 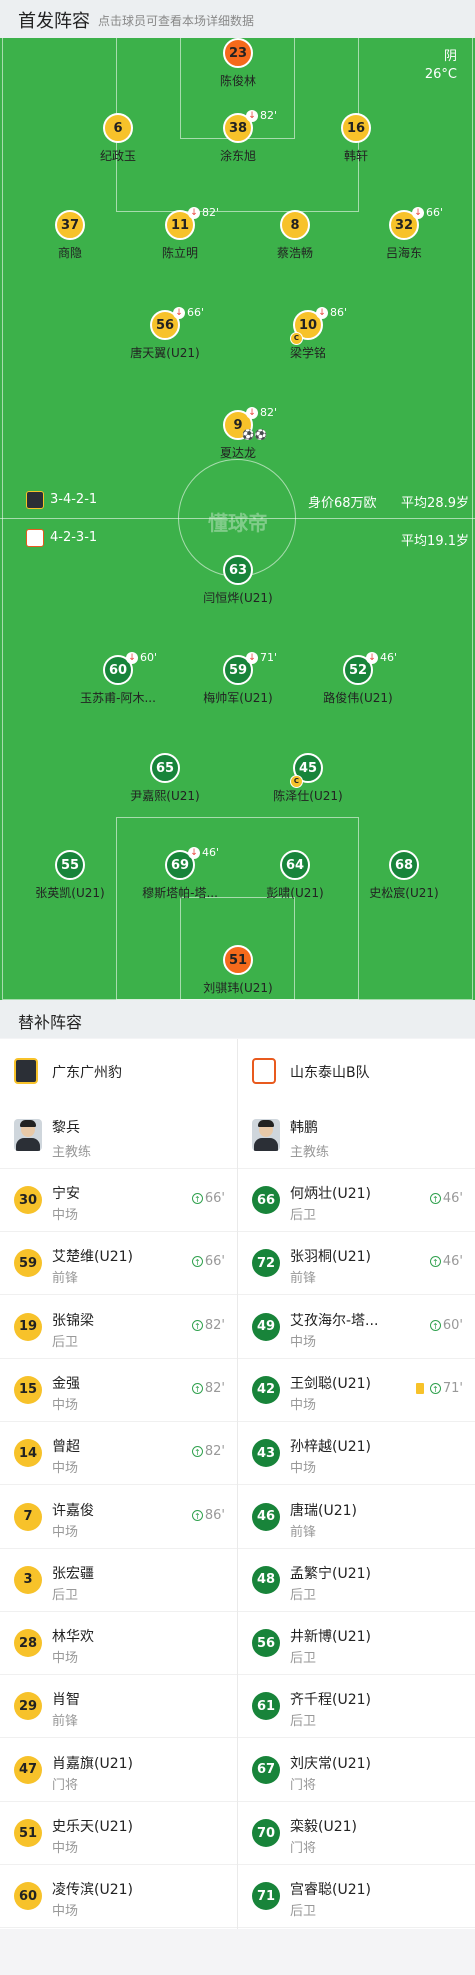 I want to click on away-player: 45 陈泽仕(U21) C, so click(x=308, y=778).